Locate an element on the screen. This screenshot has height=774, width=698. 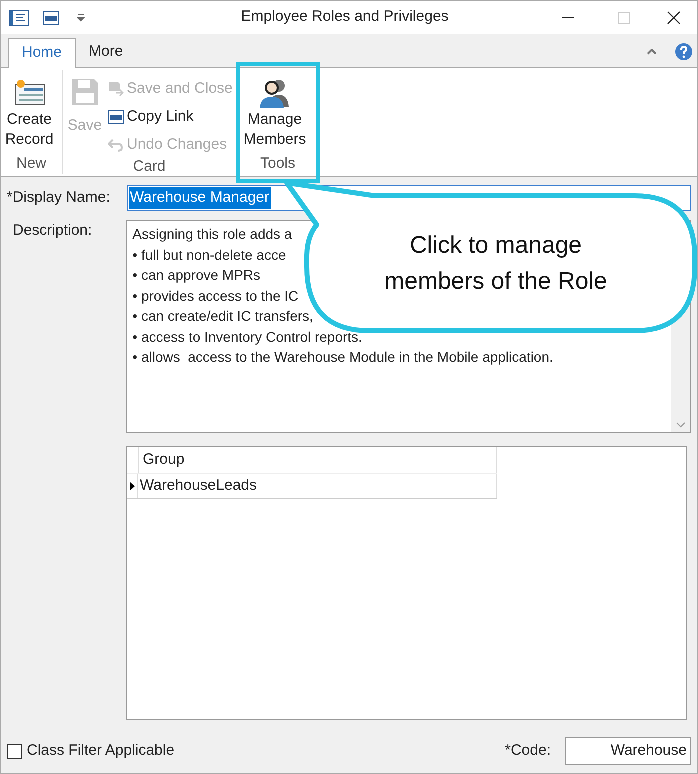
checkbox-label: Class Filter Applicable is located at coordinates (101, 750).